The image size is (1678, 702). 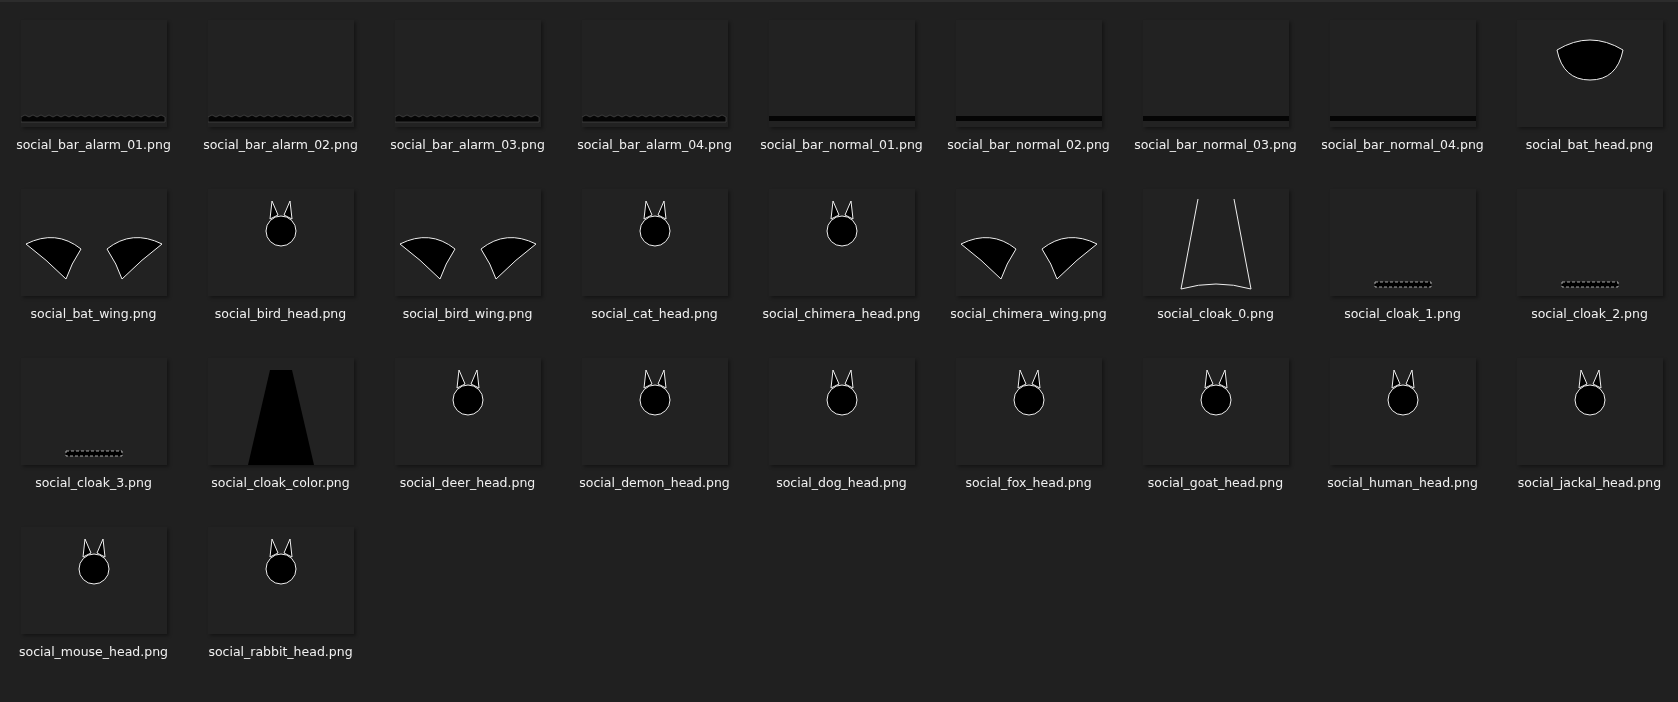 What do you see at coordinates (841, 314) in the screenshot?
I see `file-name: social_chimera_head.png` at bounding box center [841, 314].